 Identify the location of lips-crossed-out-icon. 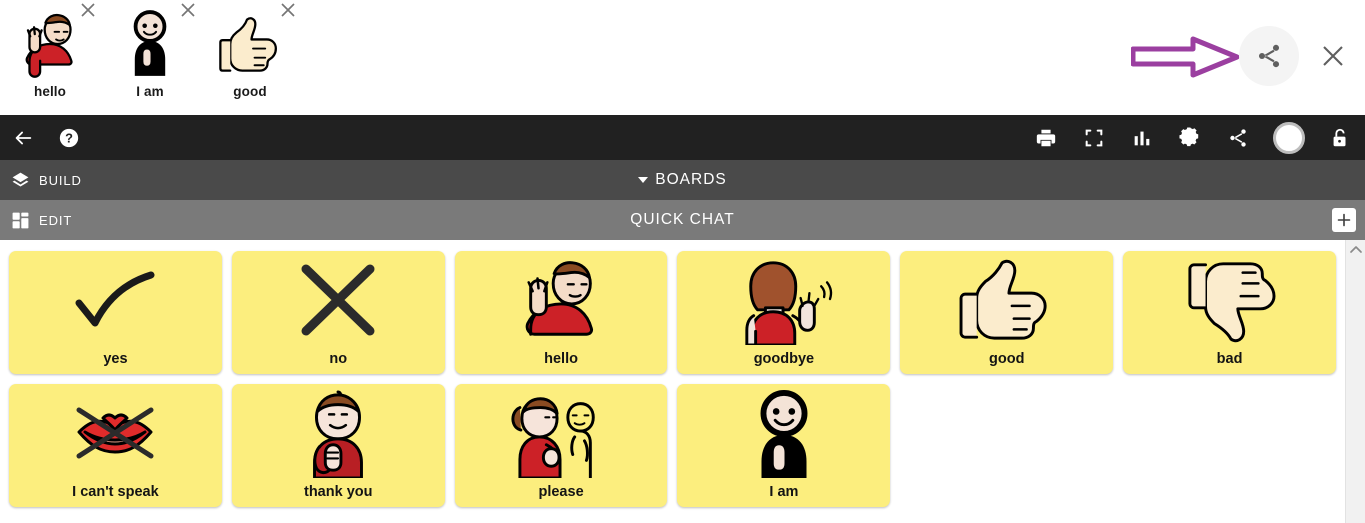
(115, 433).